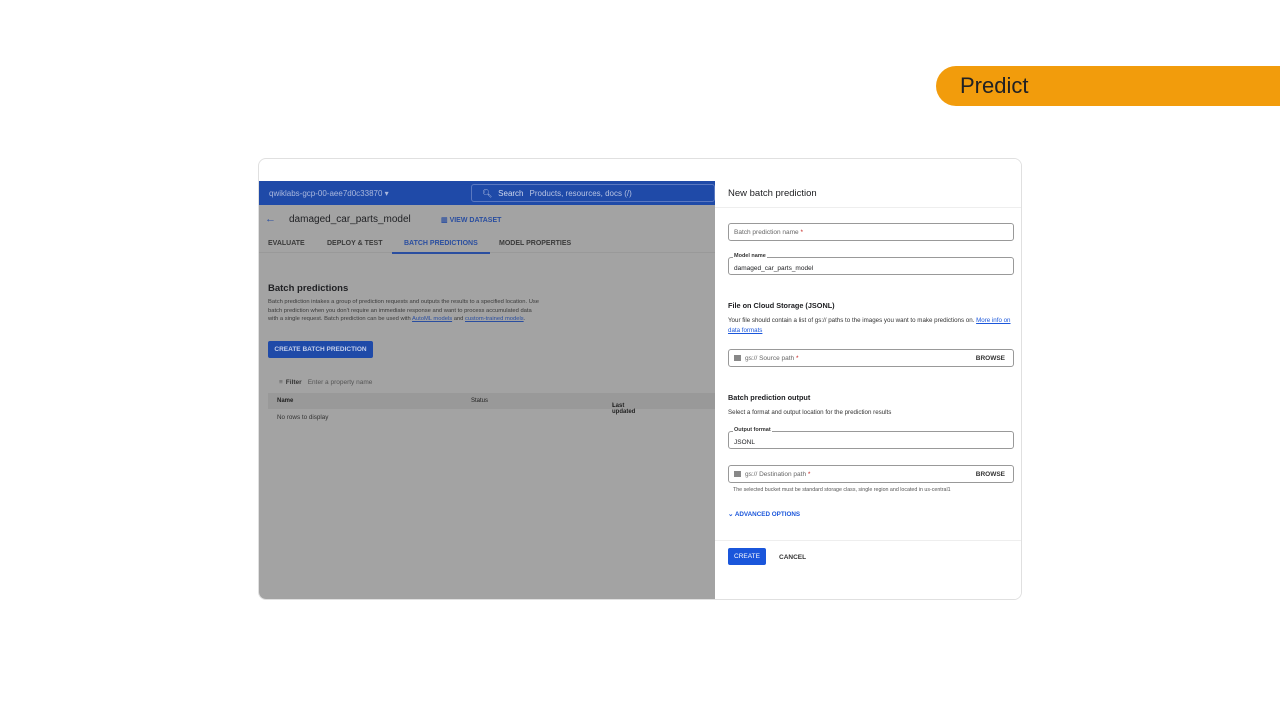 This screenshot has height=720, width=1280. What do you see at coordinates (580, 193) in the screenshot?
I see `search-placeholder: Products, resources, docs (/)` at bounding box center [580, 193].